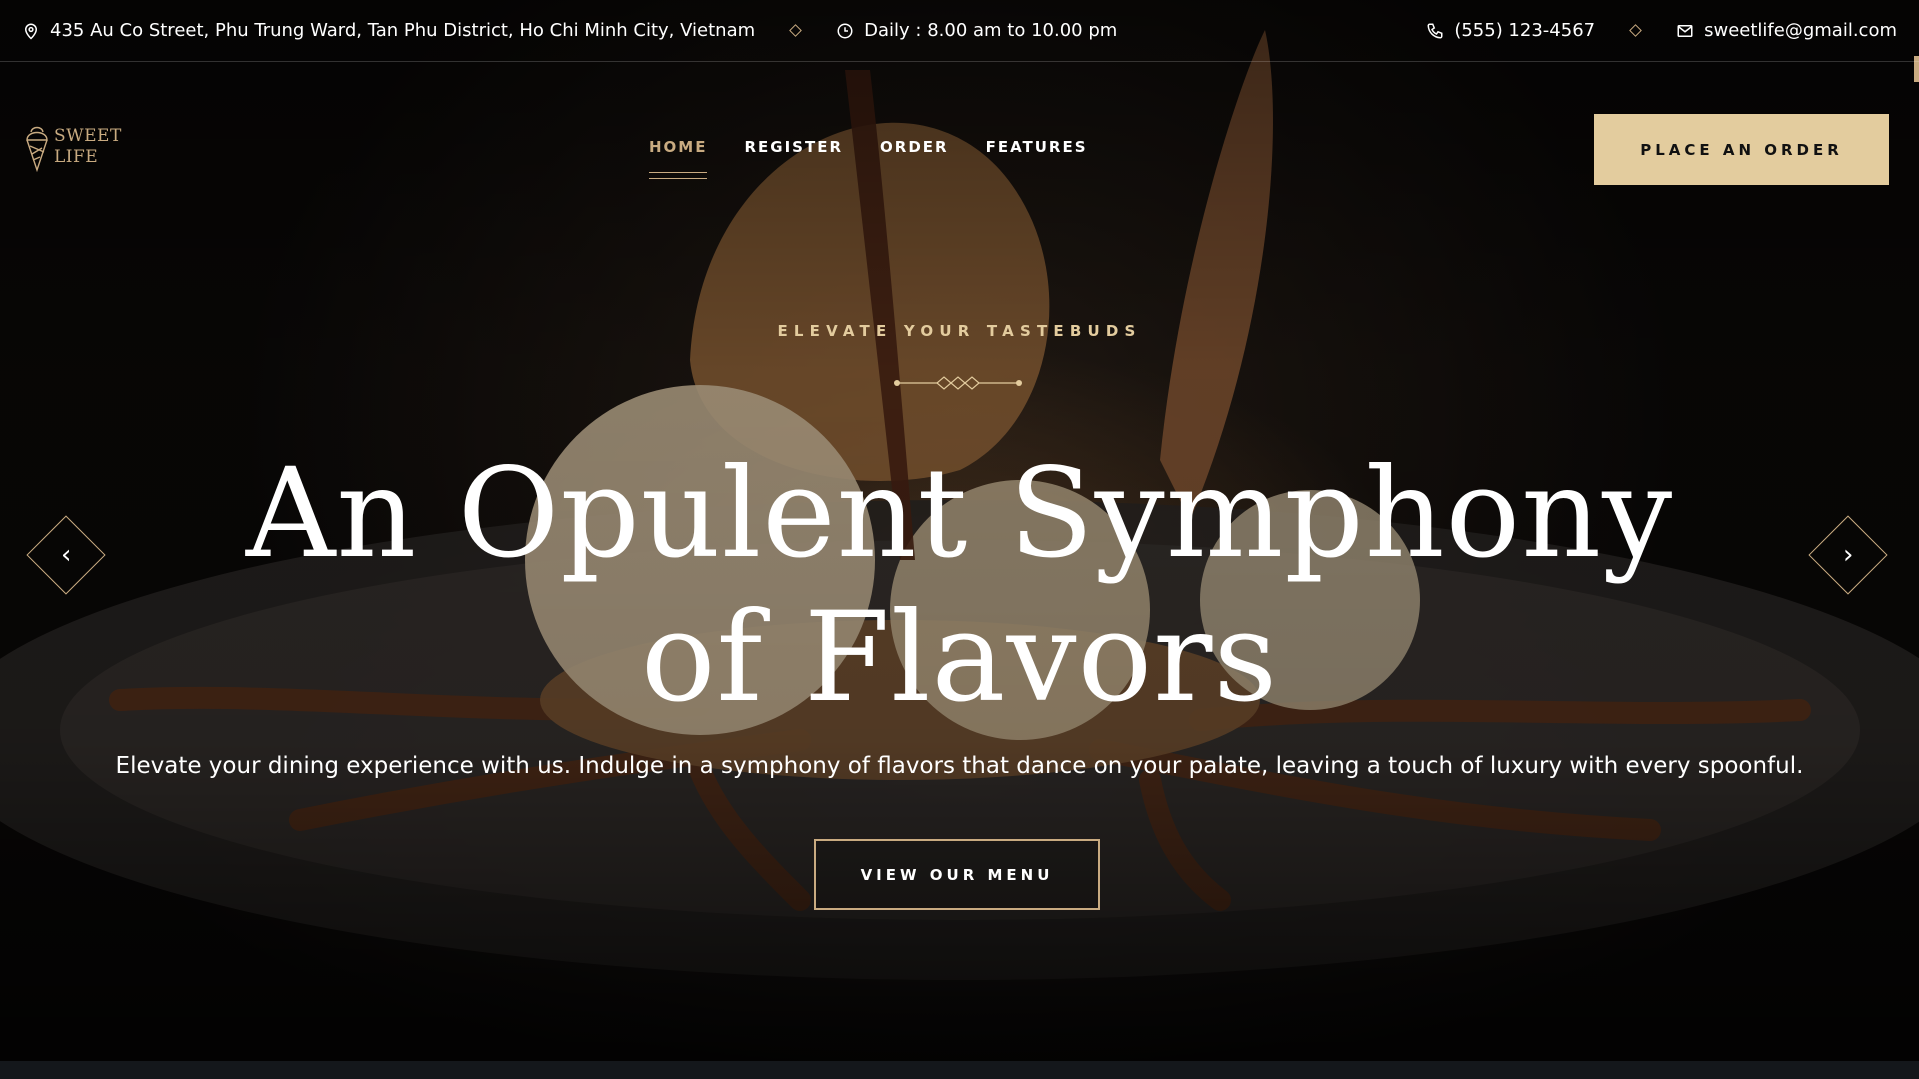  I want to click on brand-name: SWEET LIFE, so click(88, 147).